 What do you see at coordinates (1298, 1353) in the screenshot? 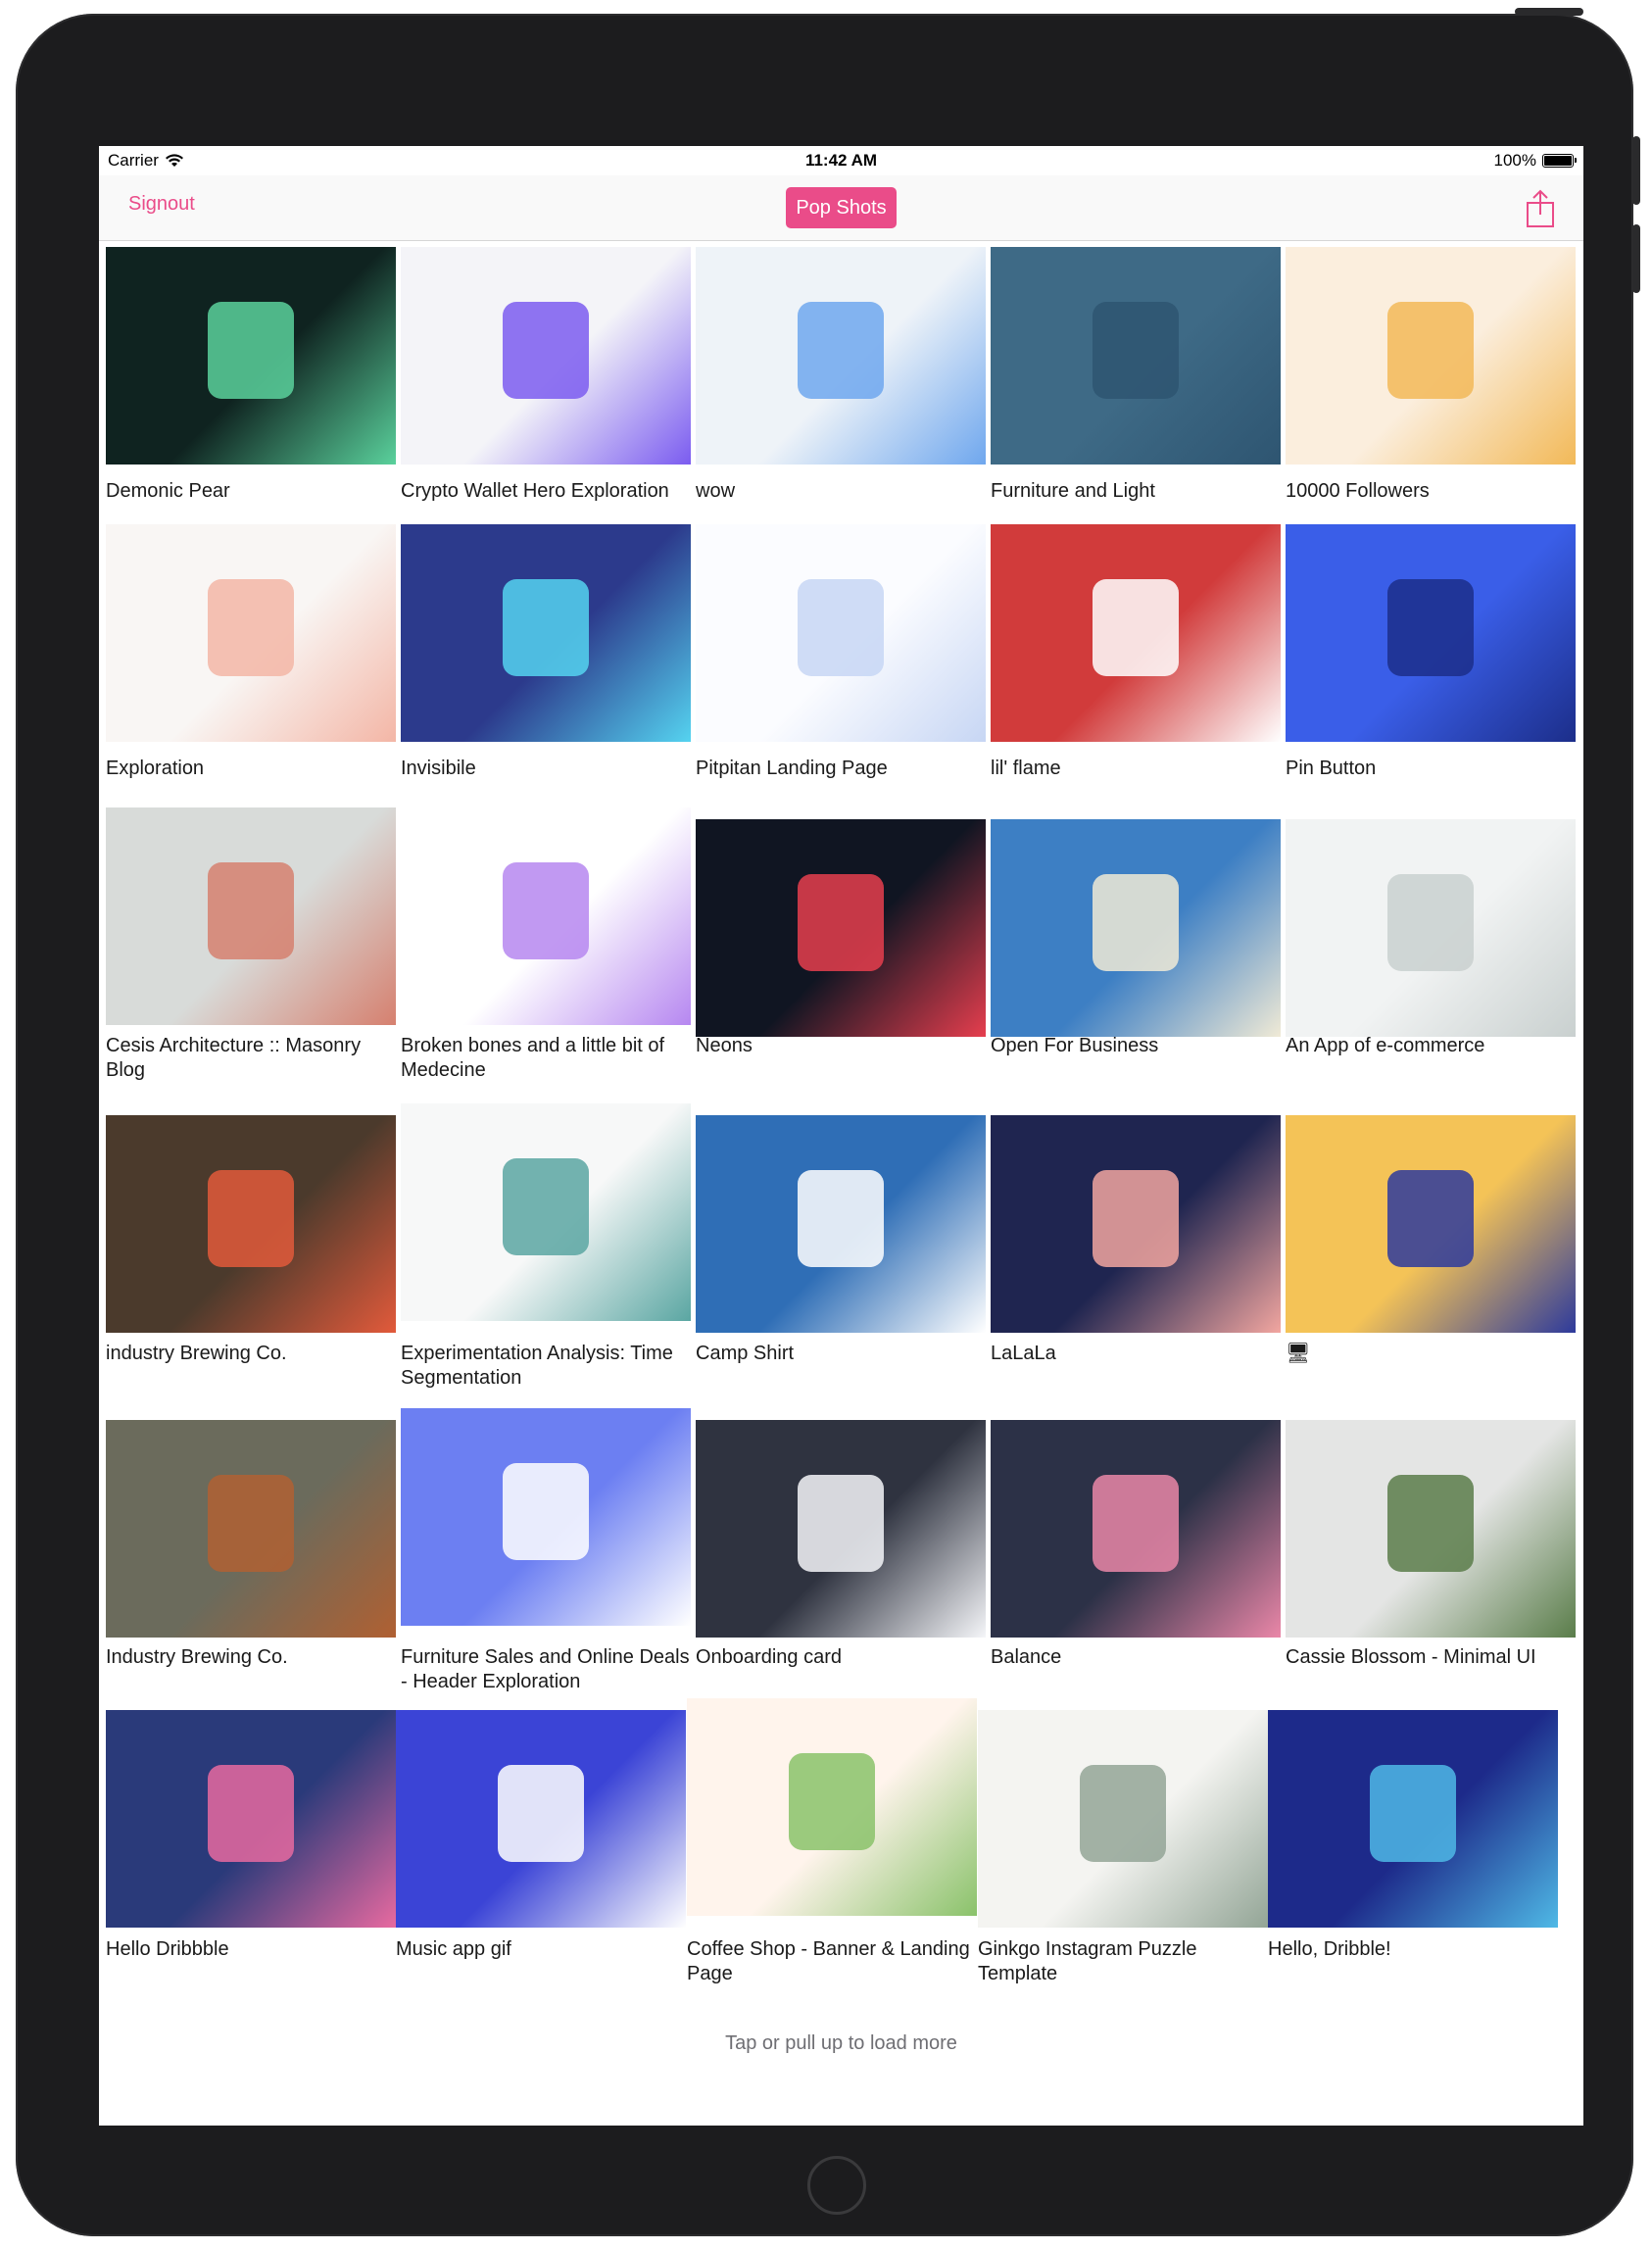
I see `shot-title: 🖥` at bounding box center [1298, 1353].